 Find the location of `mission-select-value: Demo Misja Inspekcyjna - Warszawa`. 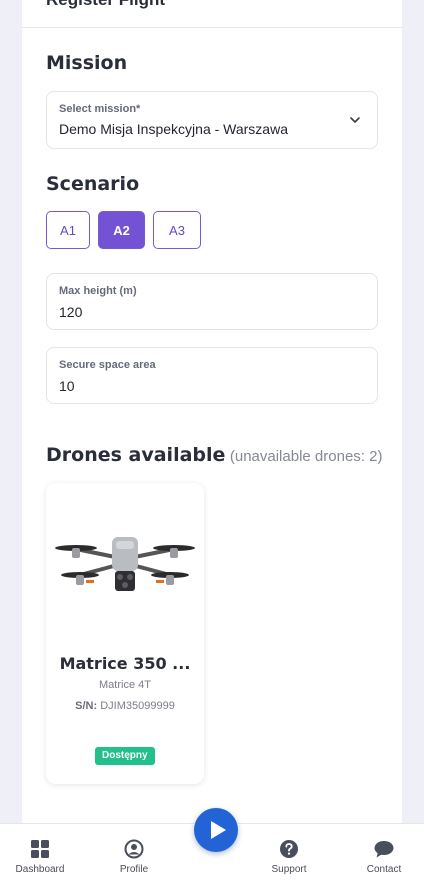

mission-select-value: Demo Misja Inspekcyjna - Warszawa is located at coordinates (173, 129).